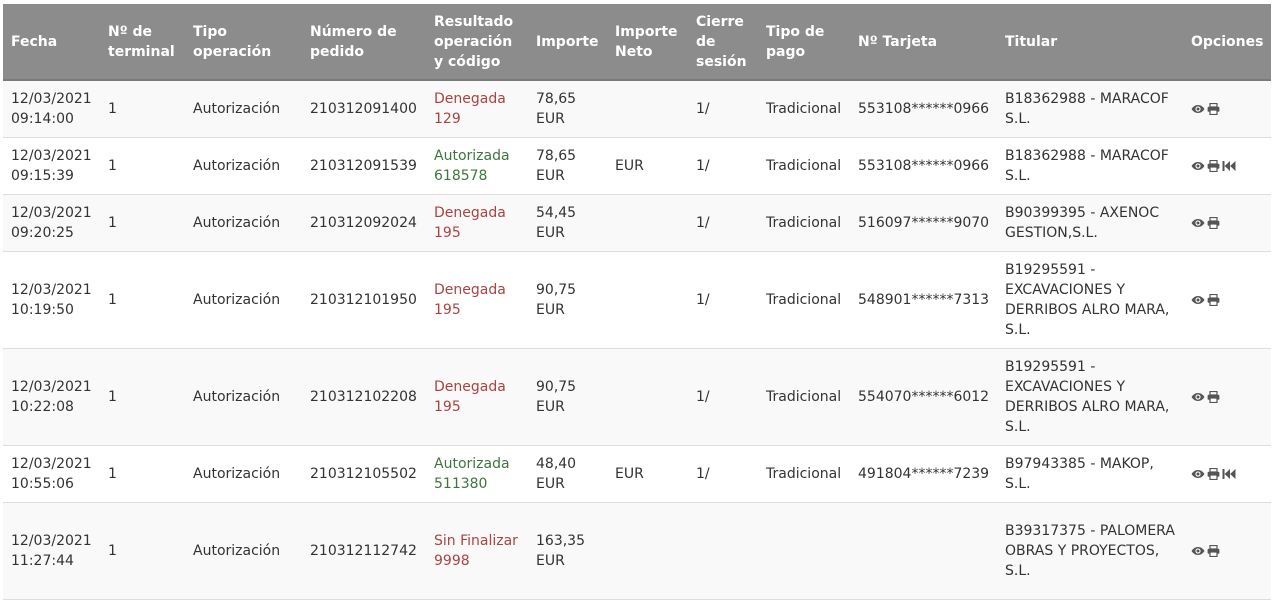  Describe the element at coordinates (243, 42) in the screenshot. I see `header-tipo-operacion: Tipo operación` at that location.